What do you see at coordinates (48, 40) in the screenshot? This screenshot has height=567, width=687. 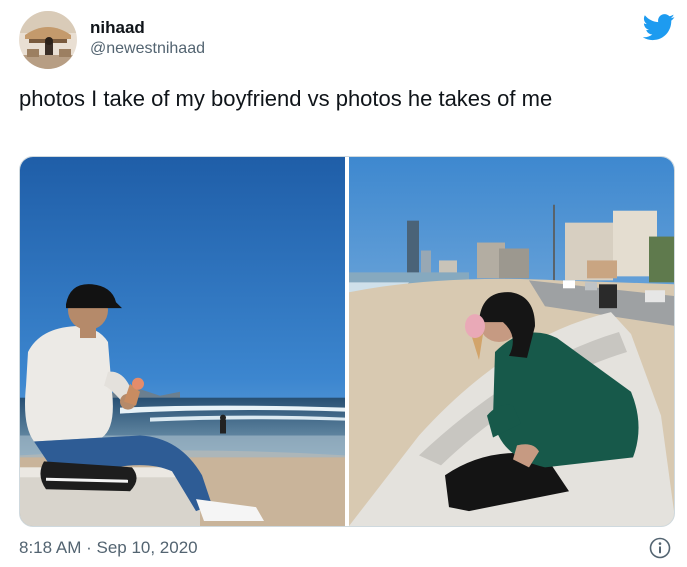 I see `author-avatar` at bounding box center [48, 40].